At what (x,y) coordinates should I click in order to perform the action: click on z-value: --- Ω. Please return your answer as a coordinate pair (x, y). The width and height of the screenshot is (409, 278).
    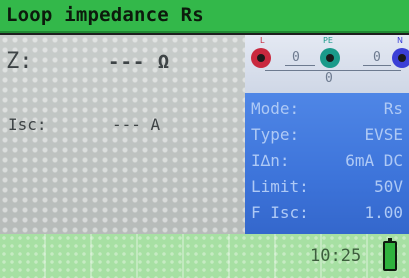
    Looking at the image, I should click on (139, 62).